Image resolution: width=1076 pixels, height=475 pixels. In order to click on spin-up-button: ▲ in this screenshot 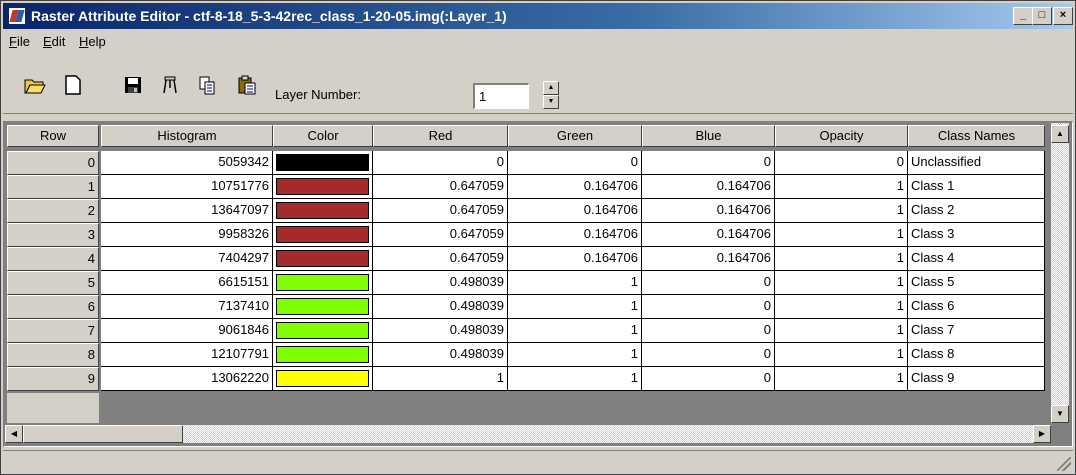, I will do `click(551, 88)`.